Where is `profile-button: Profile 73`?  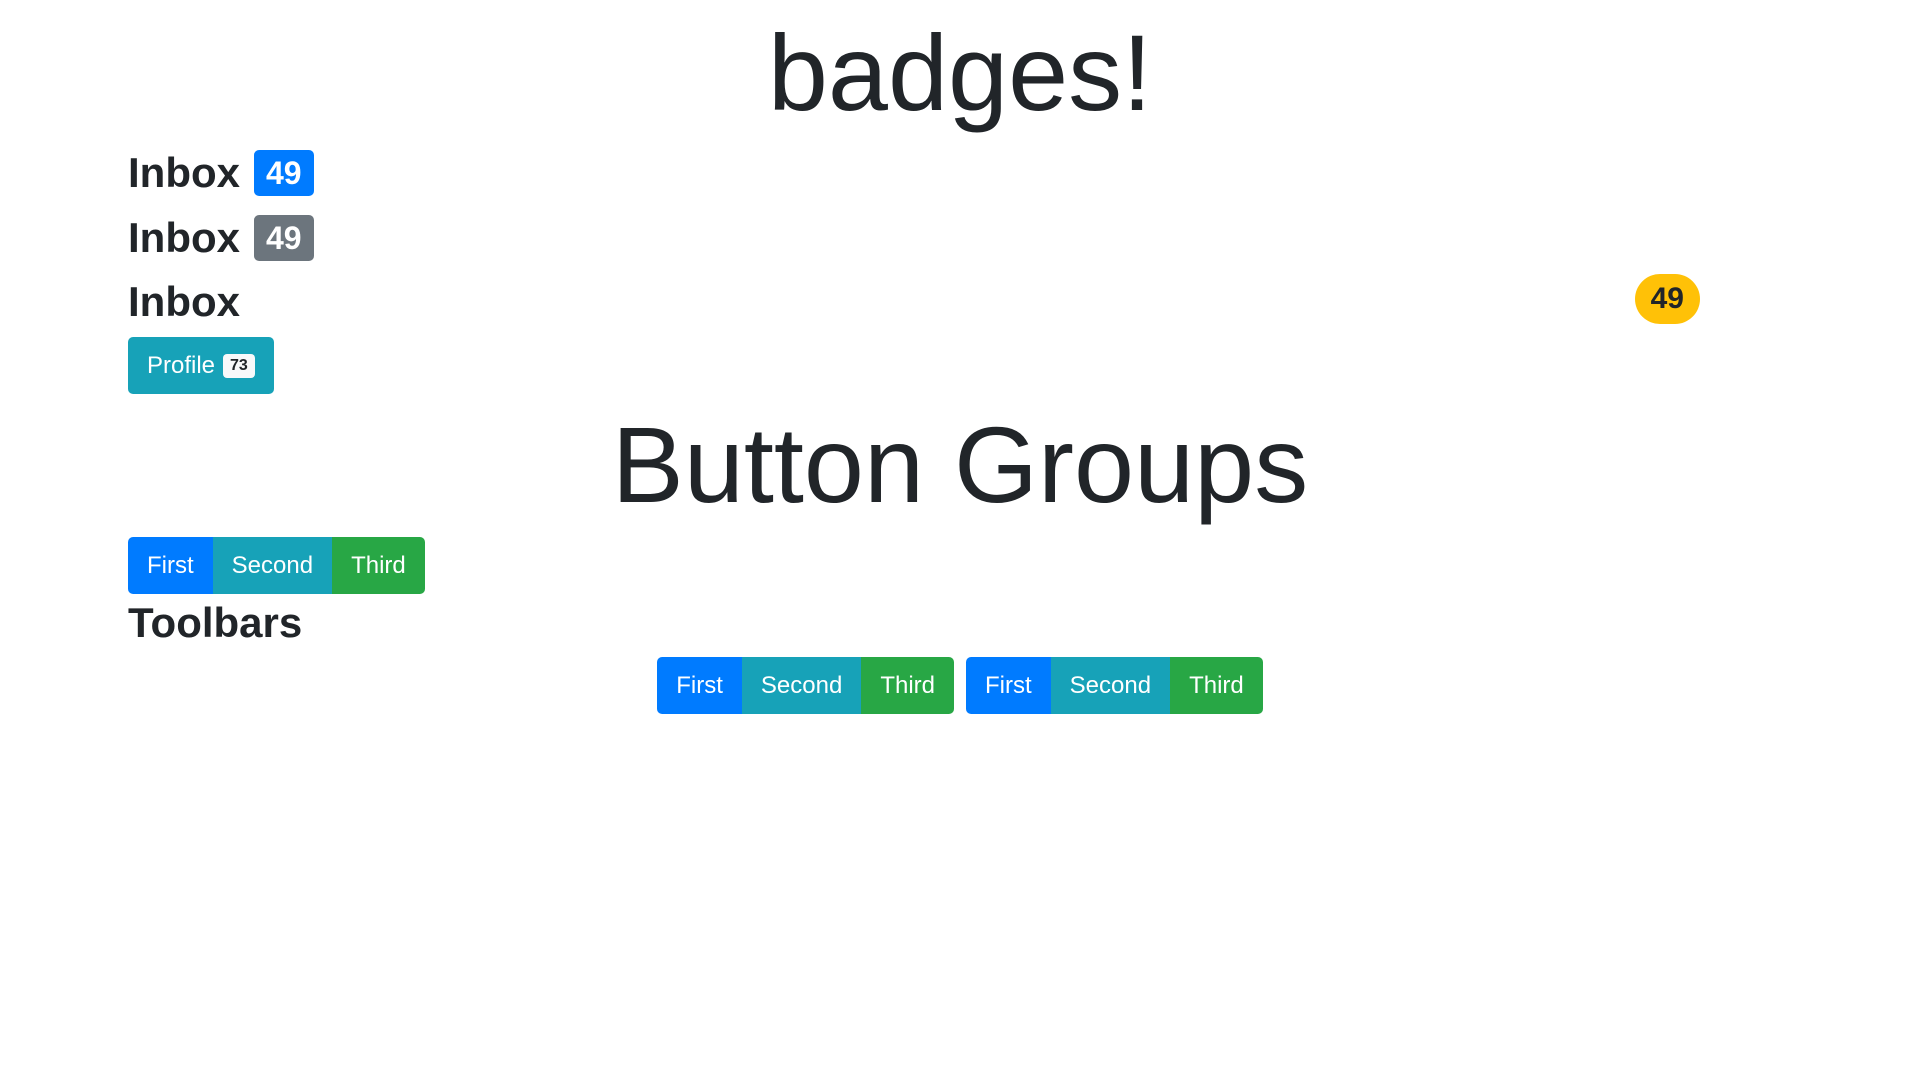 profile-button: Profile 73 is located at coordinates (201, 365).